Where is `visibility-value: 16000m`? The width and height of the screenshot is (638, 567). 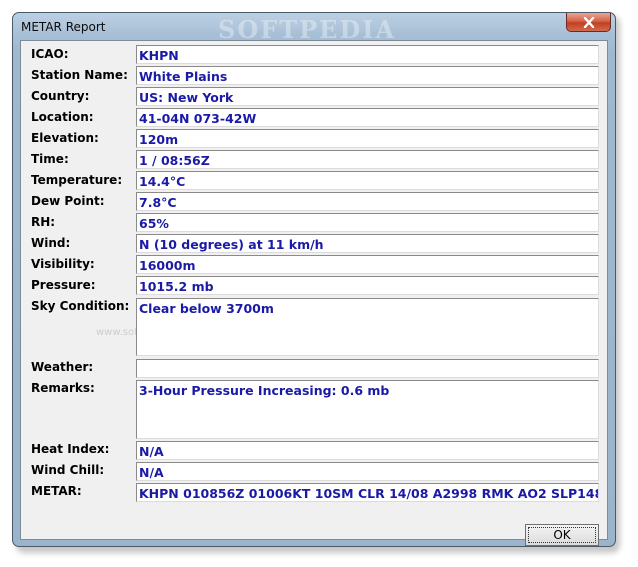 visibility-value: 16000m is located at coordinates (167, 265).